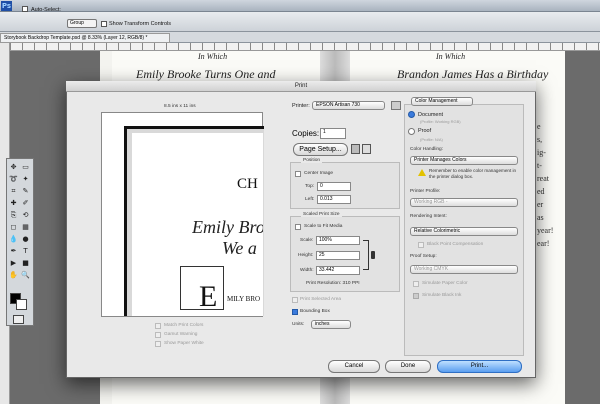  What do you see at coordinates (373, 255) in the screenshot?
I see `chain-link-icon` at bounding box center [373, 255].